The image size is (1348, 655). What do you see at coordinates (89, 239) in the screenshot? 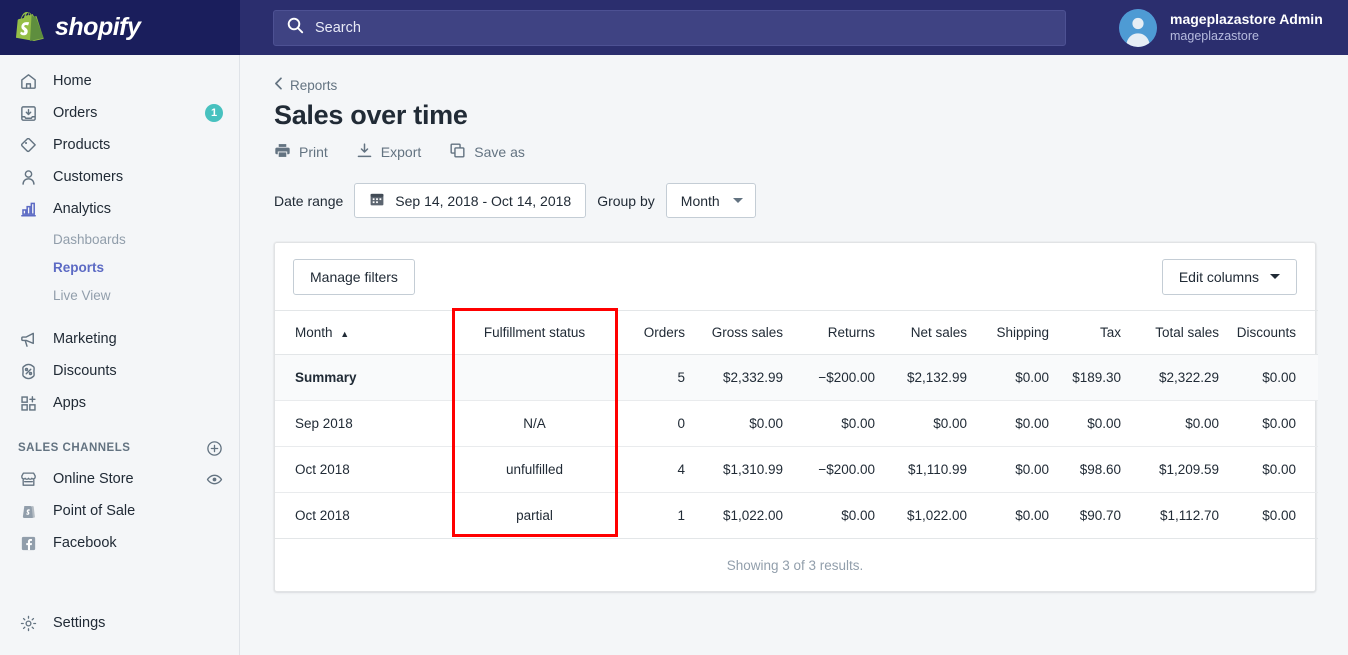
I see `sidebar-subitem-label: Dashboards` at bounding box center [89, 239].